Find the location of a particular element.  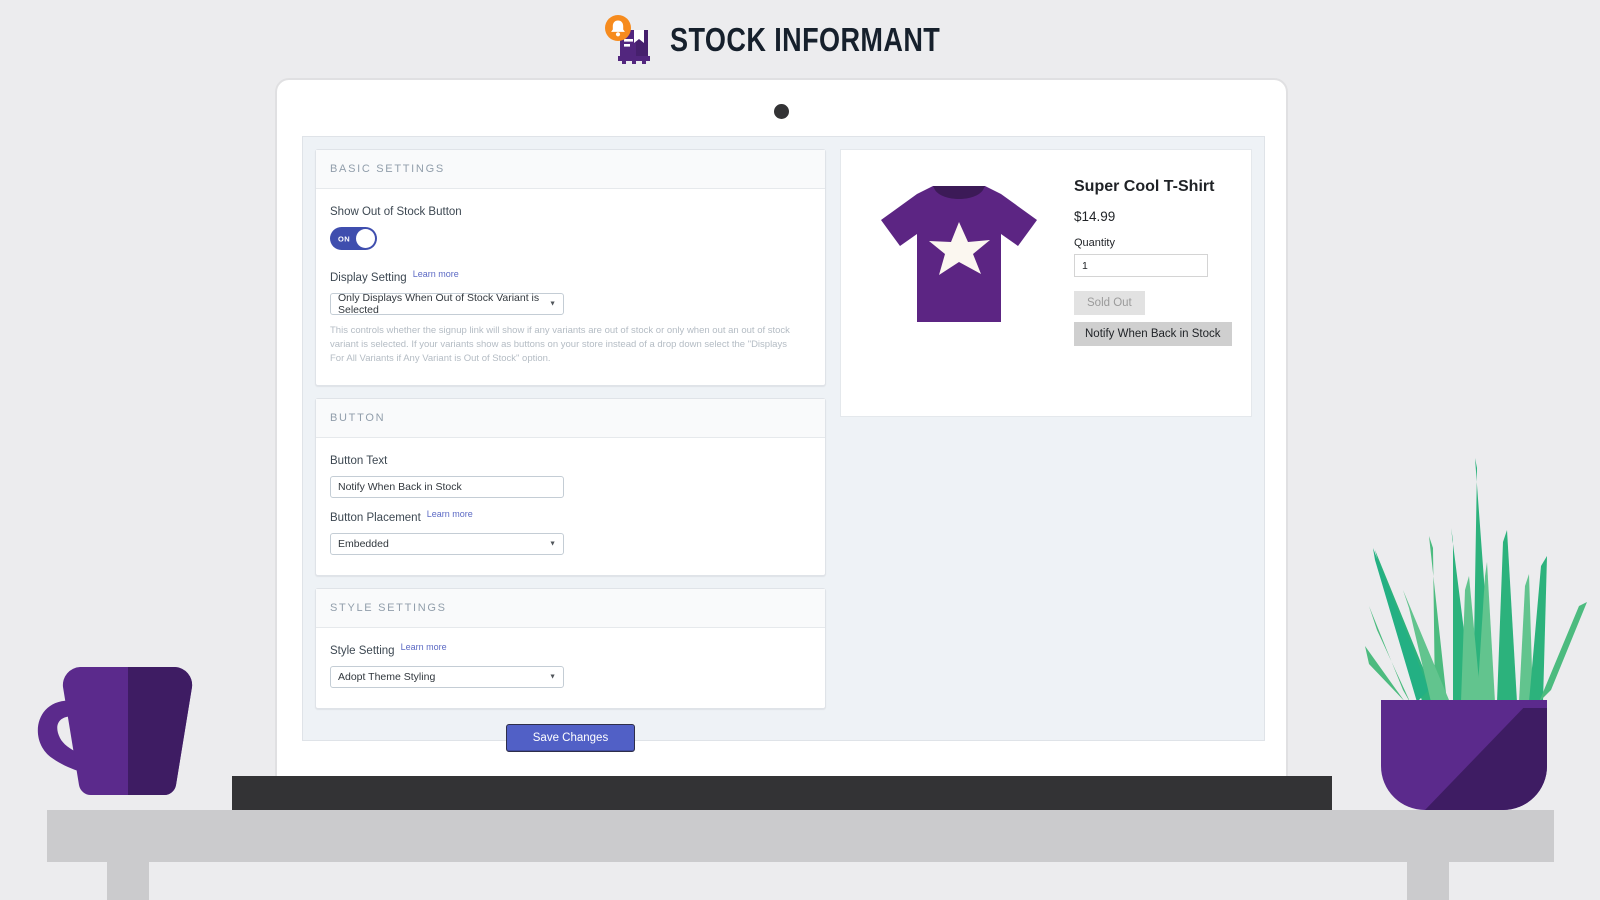

style-setting-label-text: Style Setting is located at coordinates (362, 651).